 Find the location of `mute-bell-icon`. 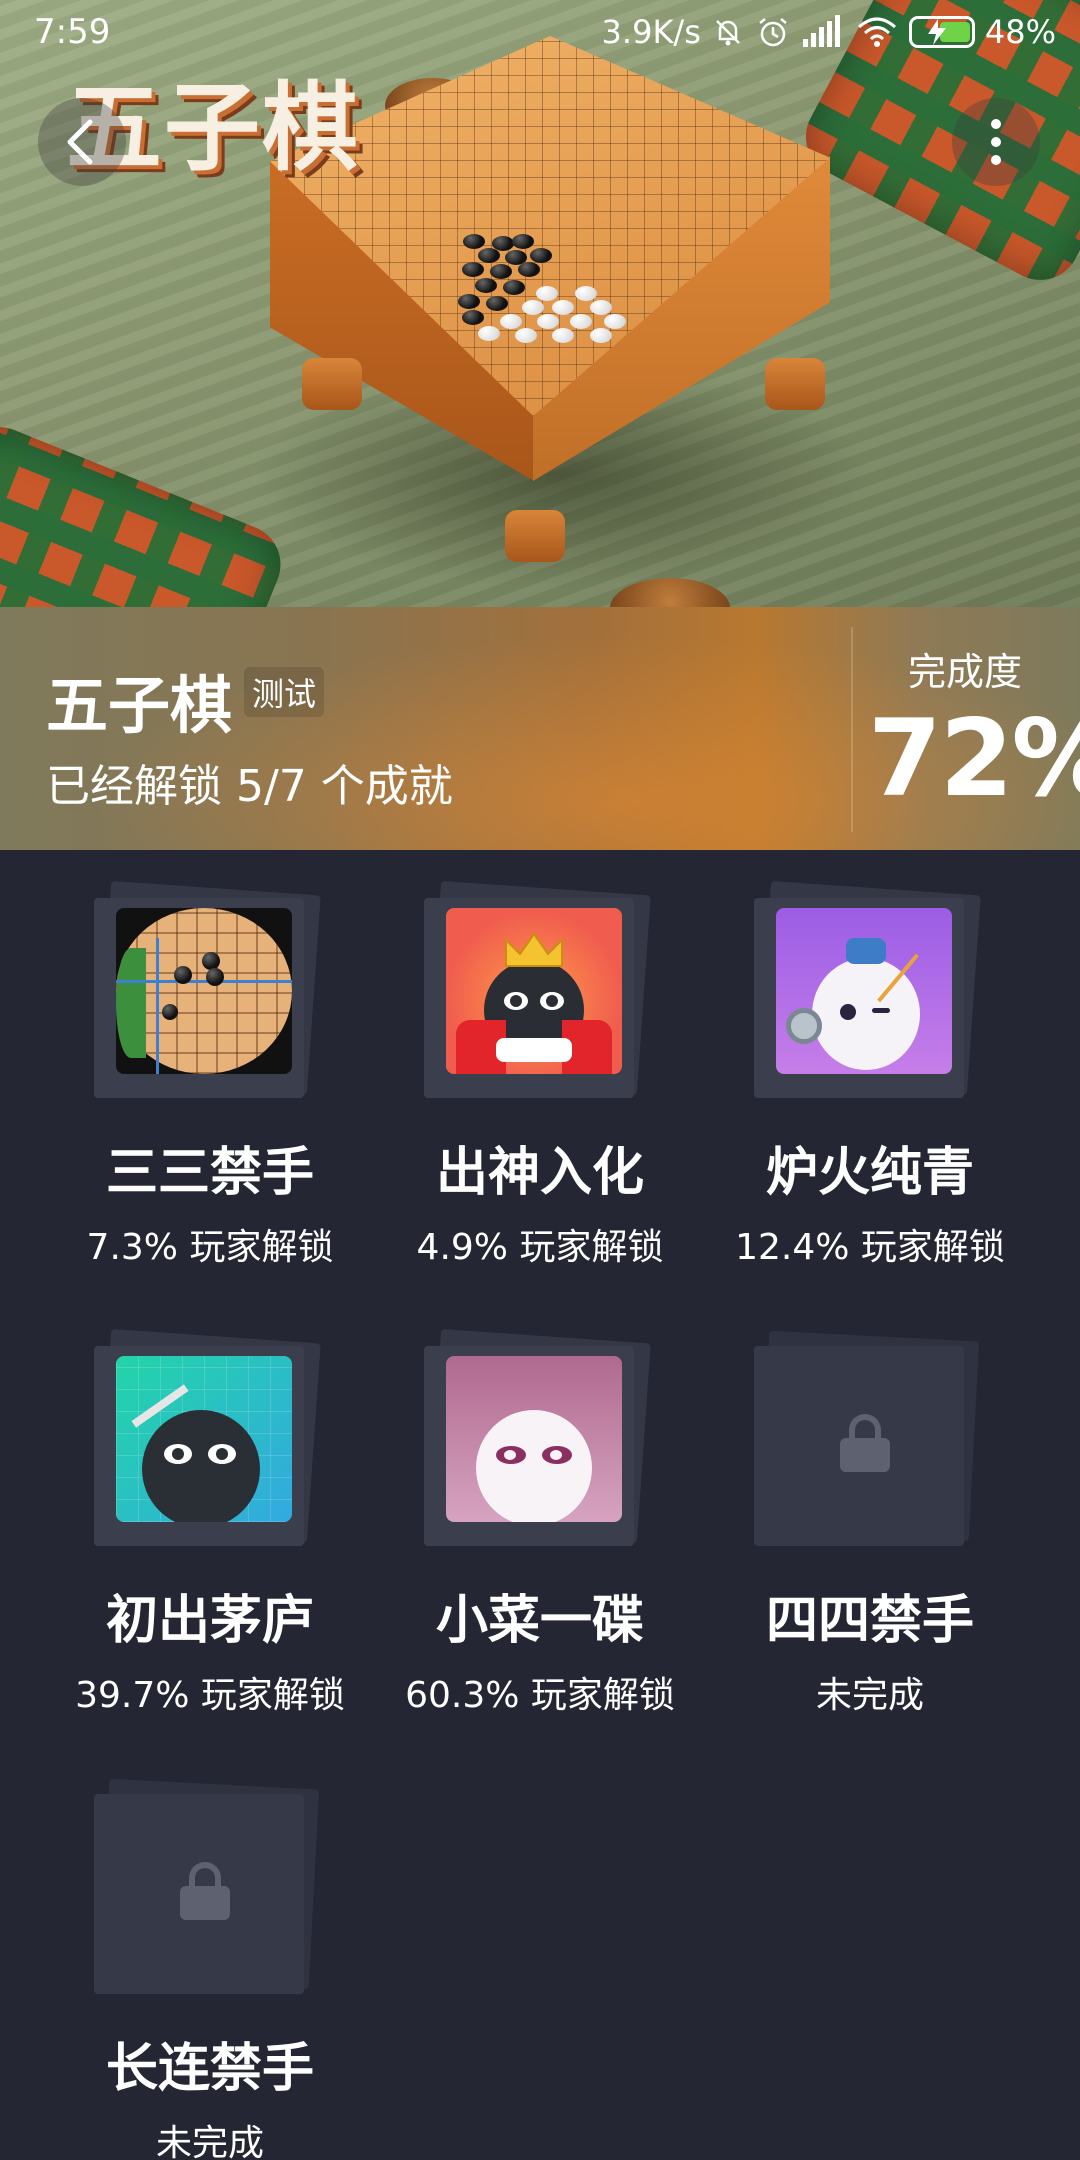

mute-bell-icon is located at coordinates (727, 33).